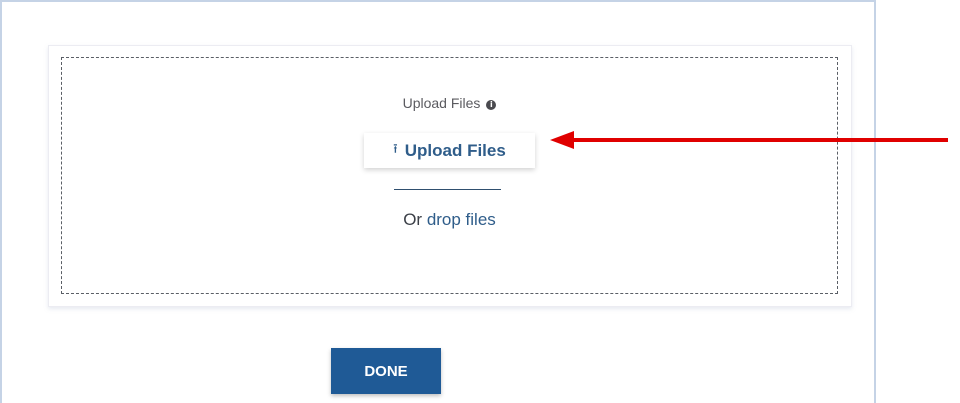 The height and width of the screenshot is (403, 960). What do you see at coordinates (441, 103) in the screenshot?
I see `upload-field-label: Upload Files` at bounding box center [441, 103].